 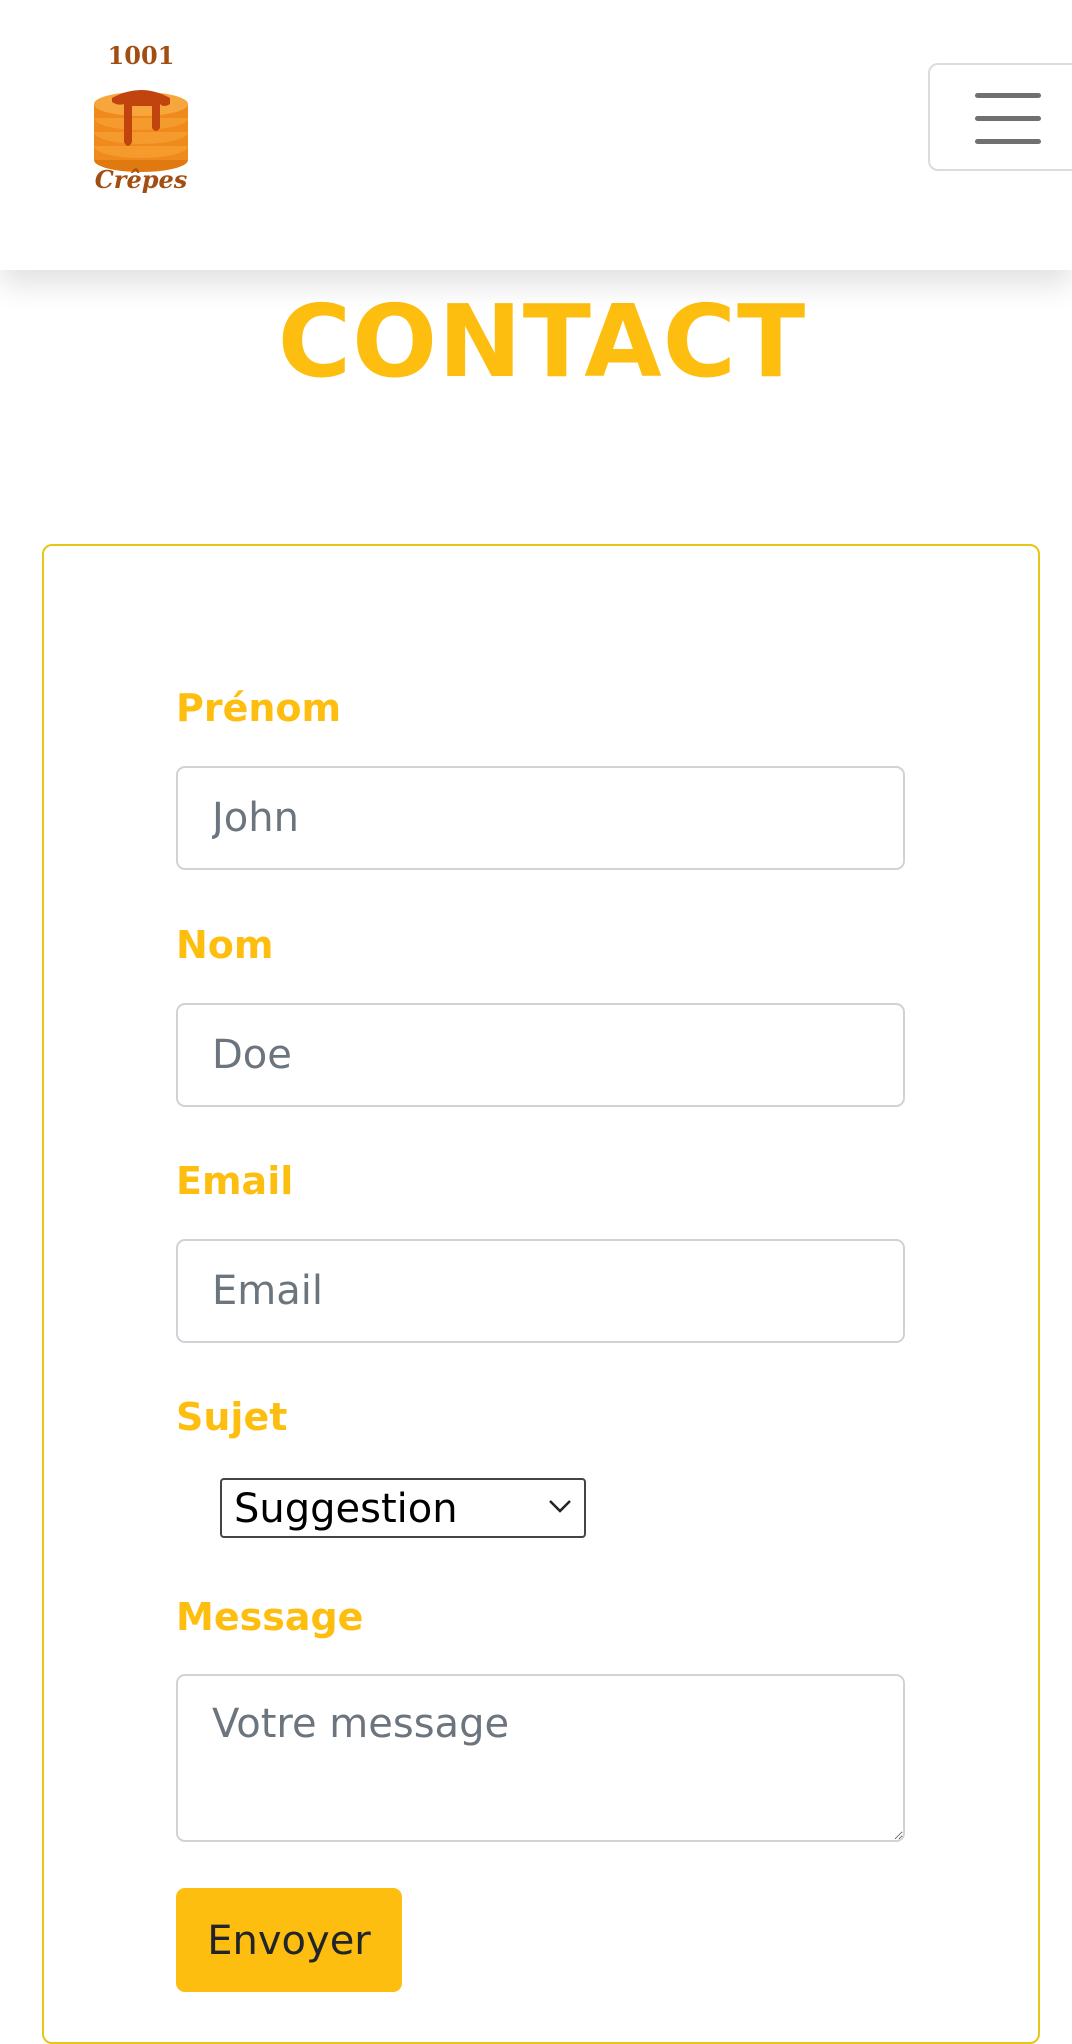 I want to click on subject-select: Suggestion, so click(x=403, y=1508).